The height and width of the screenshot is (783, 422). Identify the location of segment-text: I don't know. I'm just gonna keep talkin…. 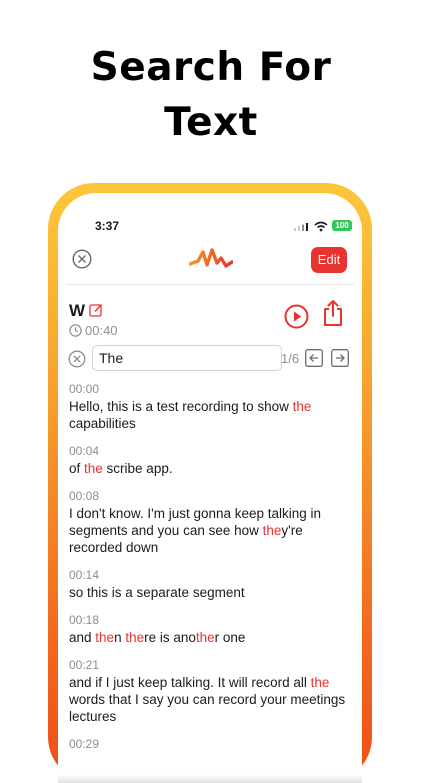
(211, 530).